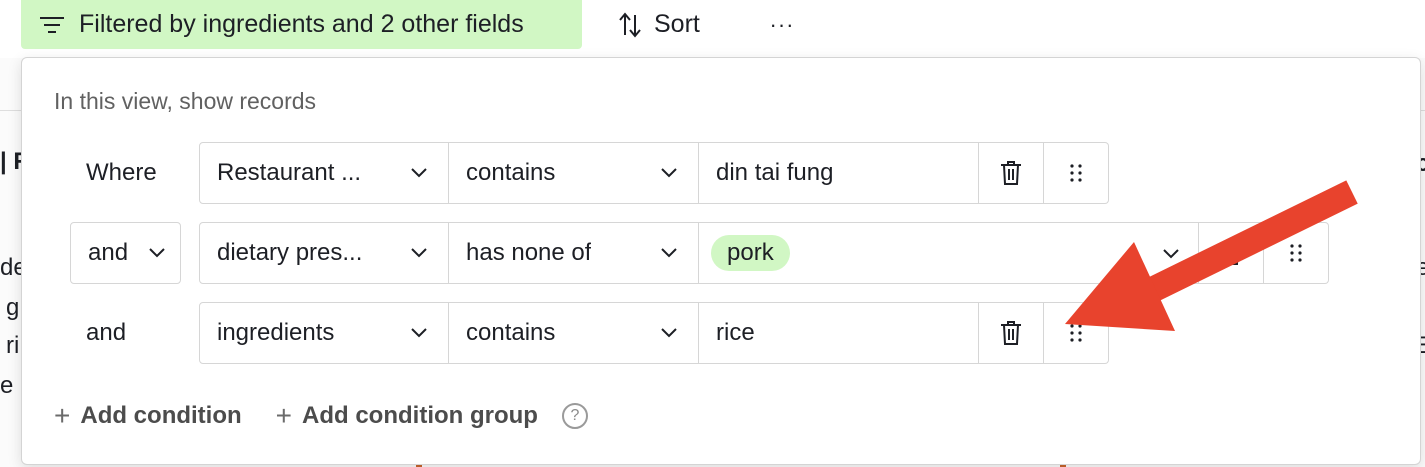  I want to click on conjunction-select: and, so click(125, 253).